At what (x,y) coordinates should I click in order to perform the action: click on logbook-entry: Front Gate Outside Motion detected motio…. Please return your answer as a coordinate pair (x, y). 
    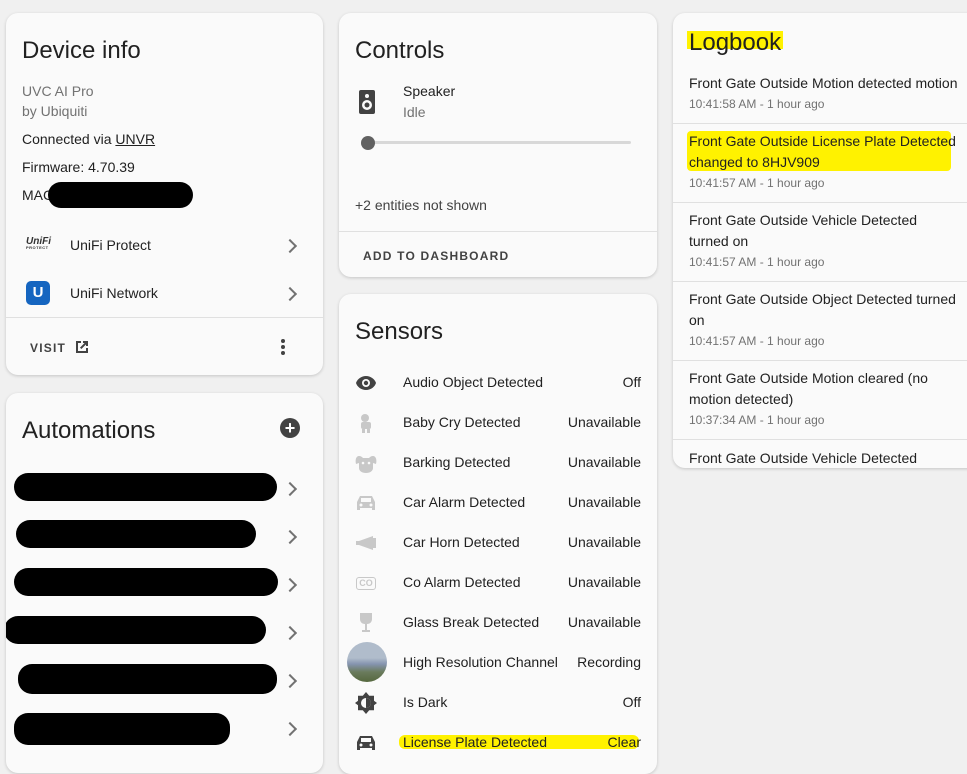
    Looking at the image, I should click on (824, 92).